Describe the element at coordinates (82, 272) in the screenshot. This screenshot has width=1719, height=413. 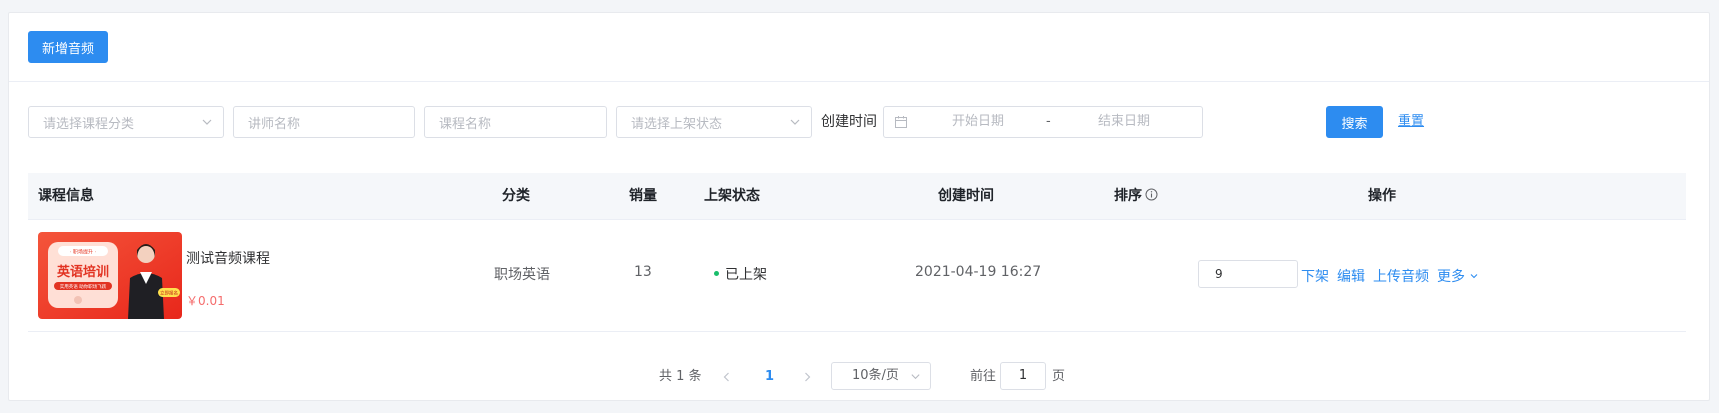
I see `thumbnail-title: 英语培训` at that location.